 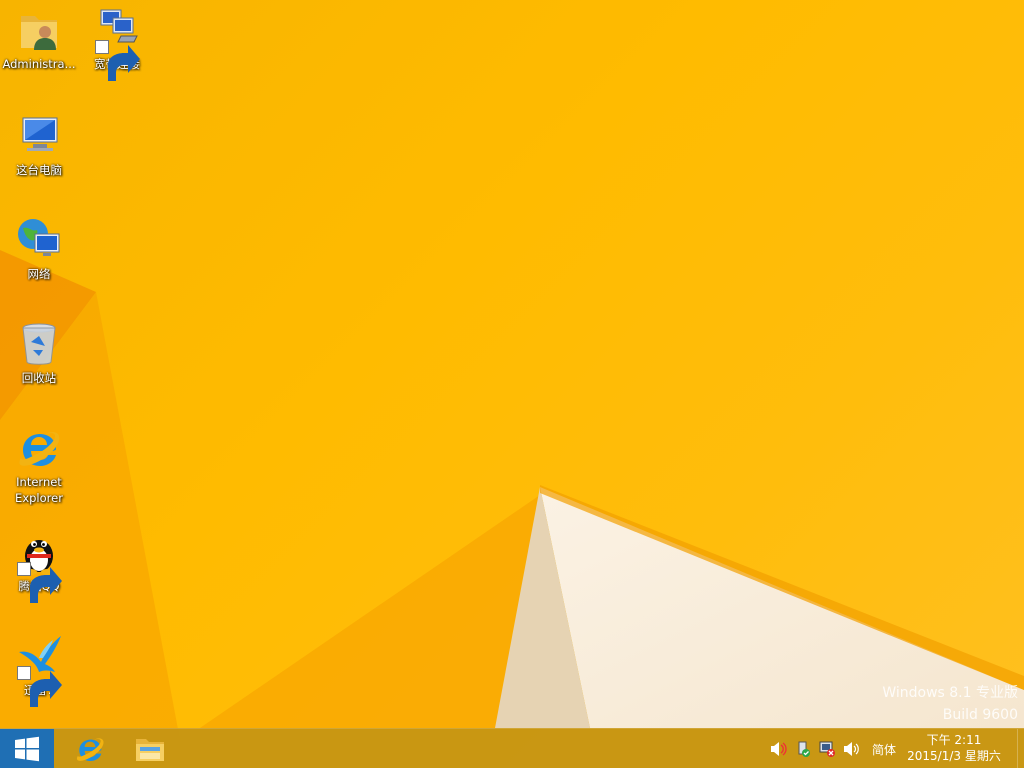 I want to click on desktop-icon-qq: 腾讯QQ, so click(x=39, y=565).